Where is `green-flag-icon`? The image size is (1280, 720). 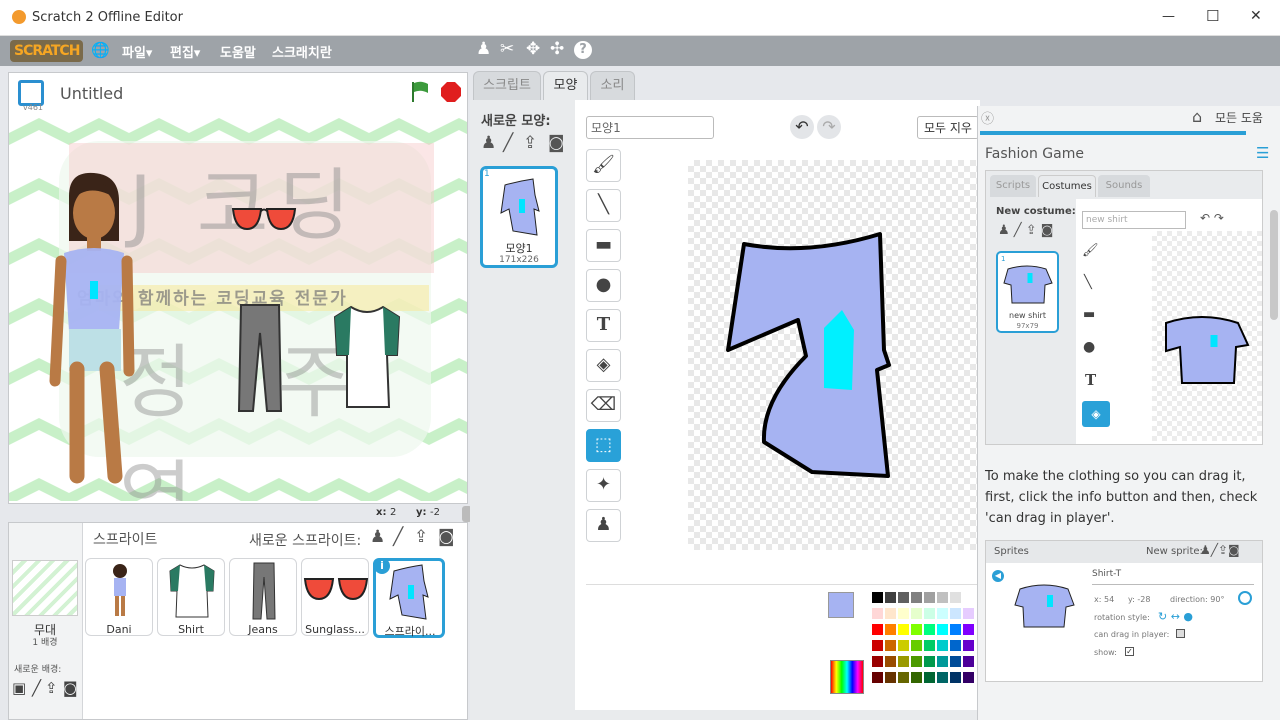
green-flag-icon is located at coordinates (420, 92).